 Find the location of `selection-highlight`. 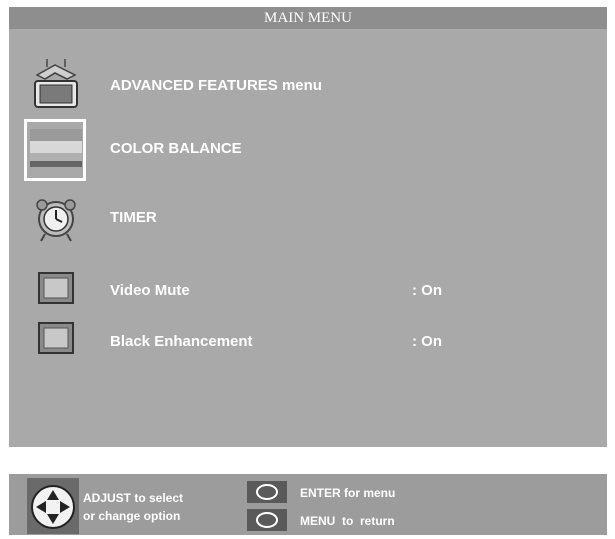

selection-highlight is located at coordinates (55, 150).